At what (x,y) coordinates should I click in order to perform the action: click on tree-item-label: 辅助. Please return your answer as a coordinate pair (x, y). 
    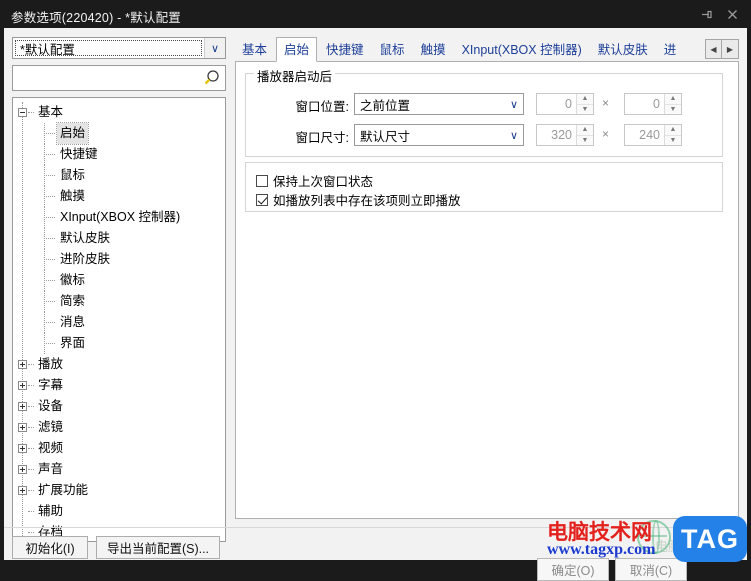
    Looking at the image, I should click on (51, 511).